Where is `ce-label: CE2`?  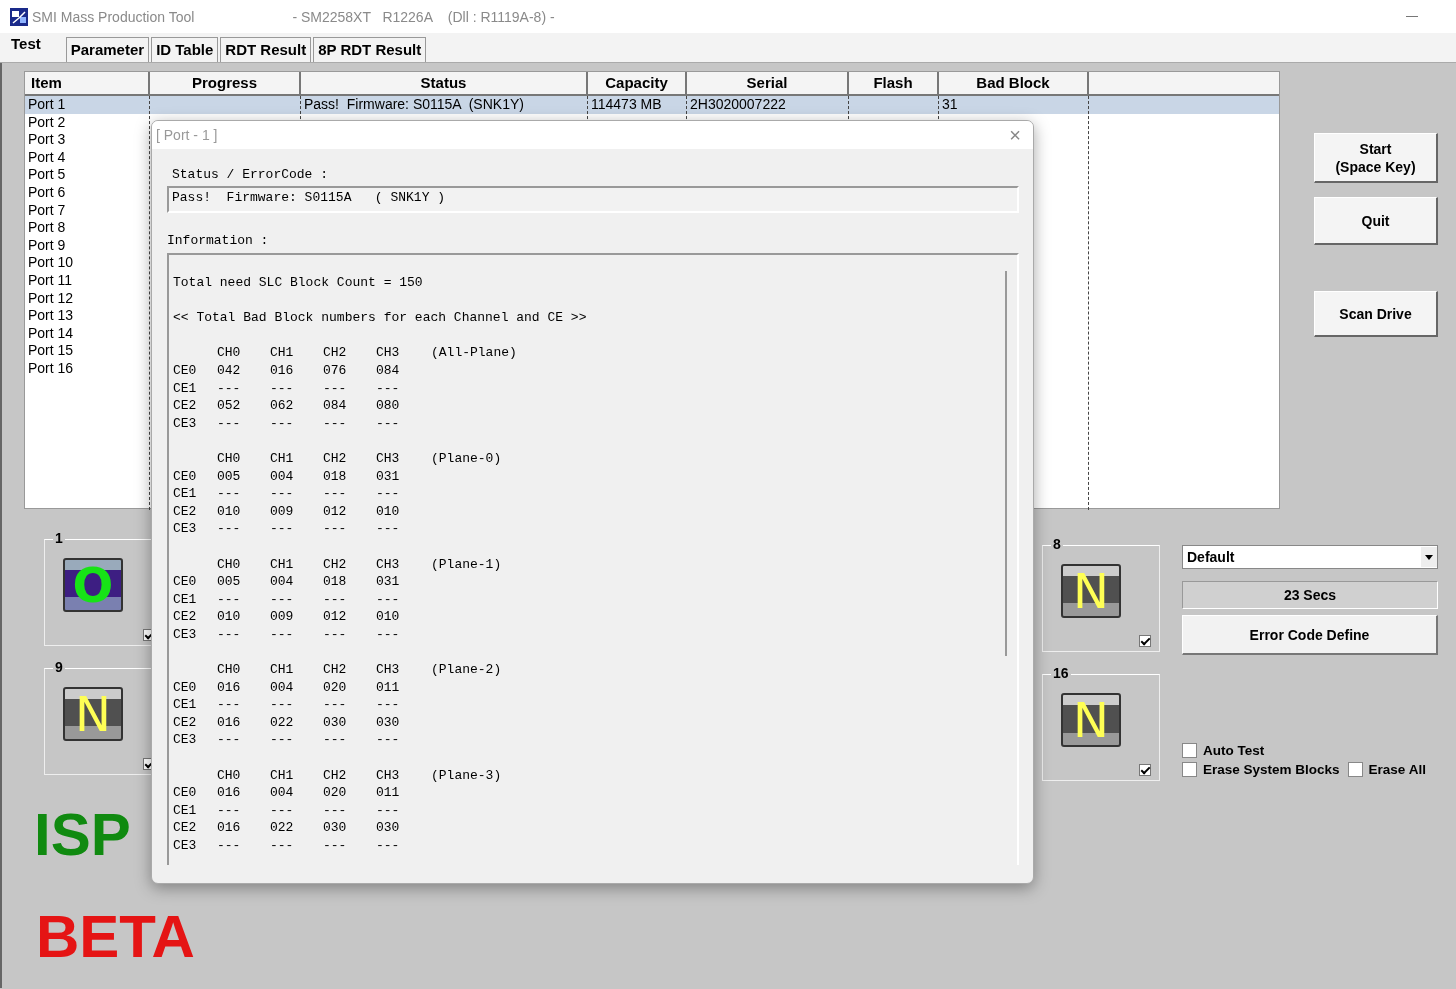 ce-label: CE2 is located at coordinates (185, 406).